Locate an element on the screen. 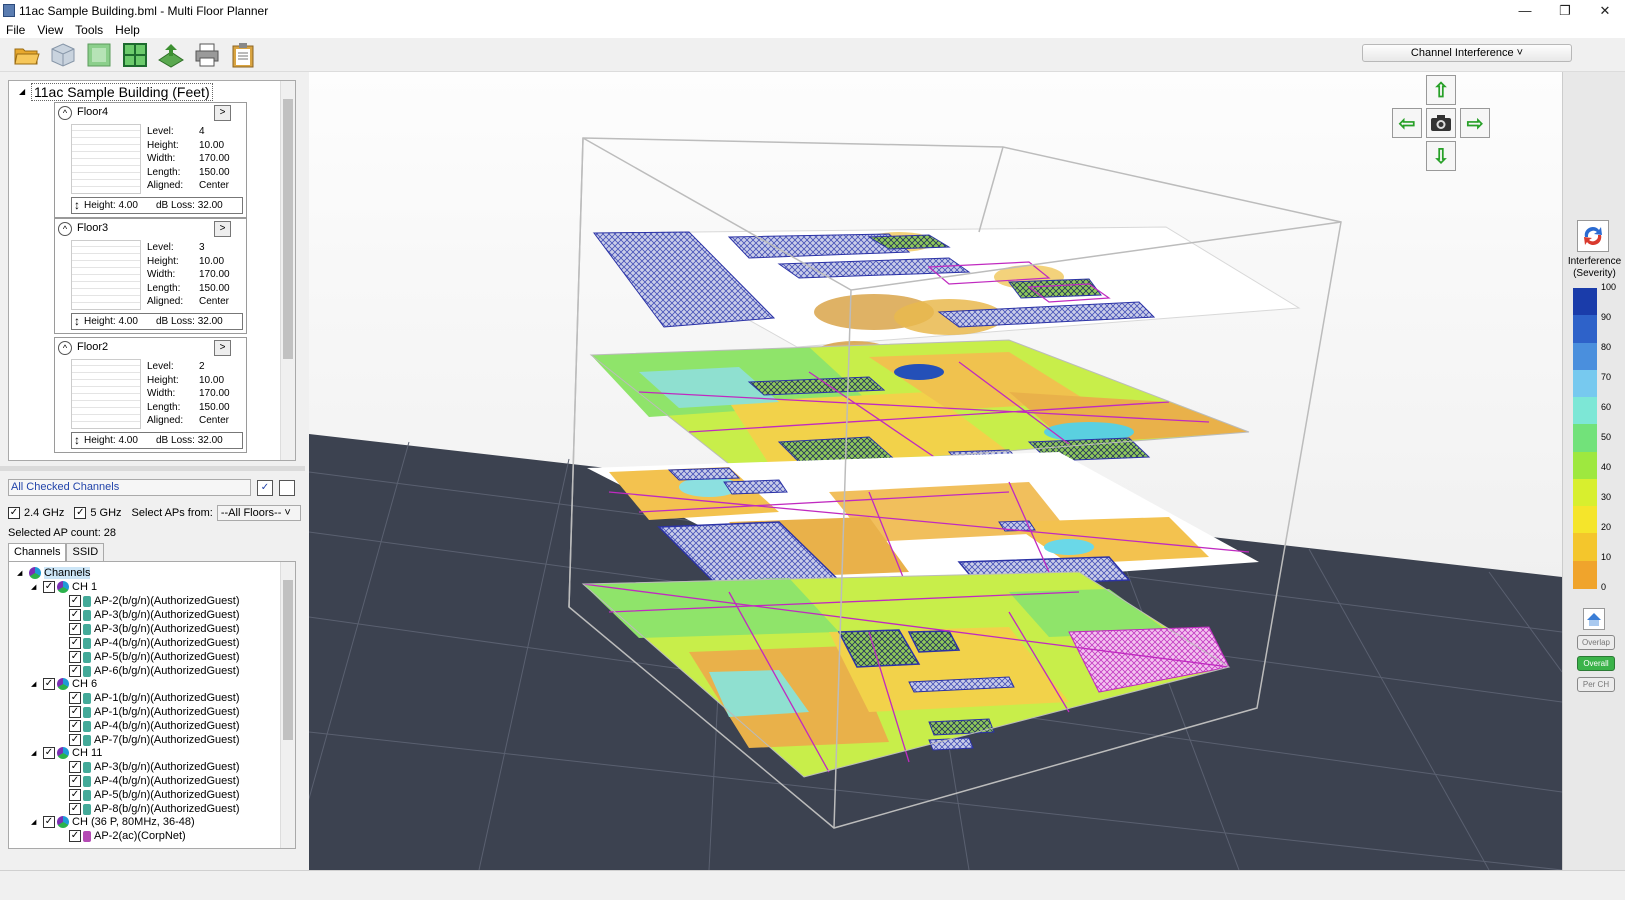 The height and width of the screenshot is (900, 1625). tree-group-ch36: ◢ ✓ CH (36 P, 80MHz, 36-48) is located at coordinates (113, 822).